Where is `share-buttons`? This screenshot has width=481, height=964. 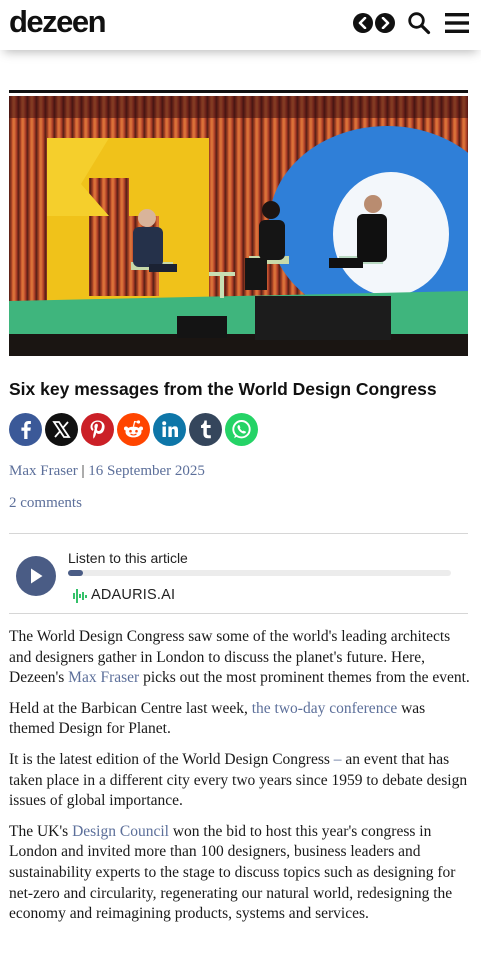
share-buttons is located at coordinates (135, 429).